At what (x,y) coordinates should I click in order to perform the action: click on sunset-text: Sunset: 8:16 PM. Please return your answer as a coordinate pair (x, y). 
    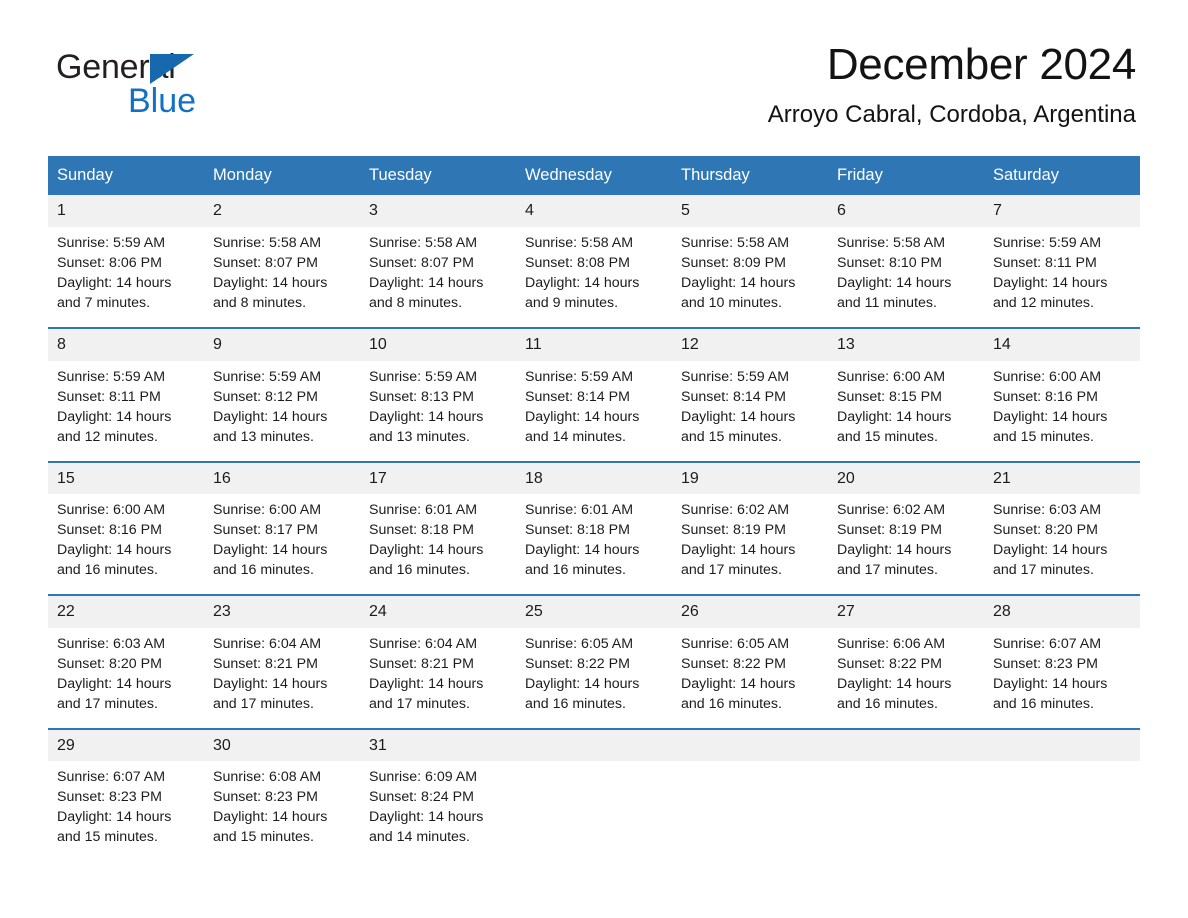
    Looking at the image, I should click on (109, 530).